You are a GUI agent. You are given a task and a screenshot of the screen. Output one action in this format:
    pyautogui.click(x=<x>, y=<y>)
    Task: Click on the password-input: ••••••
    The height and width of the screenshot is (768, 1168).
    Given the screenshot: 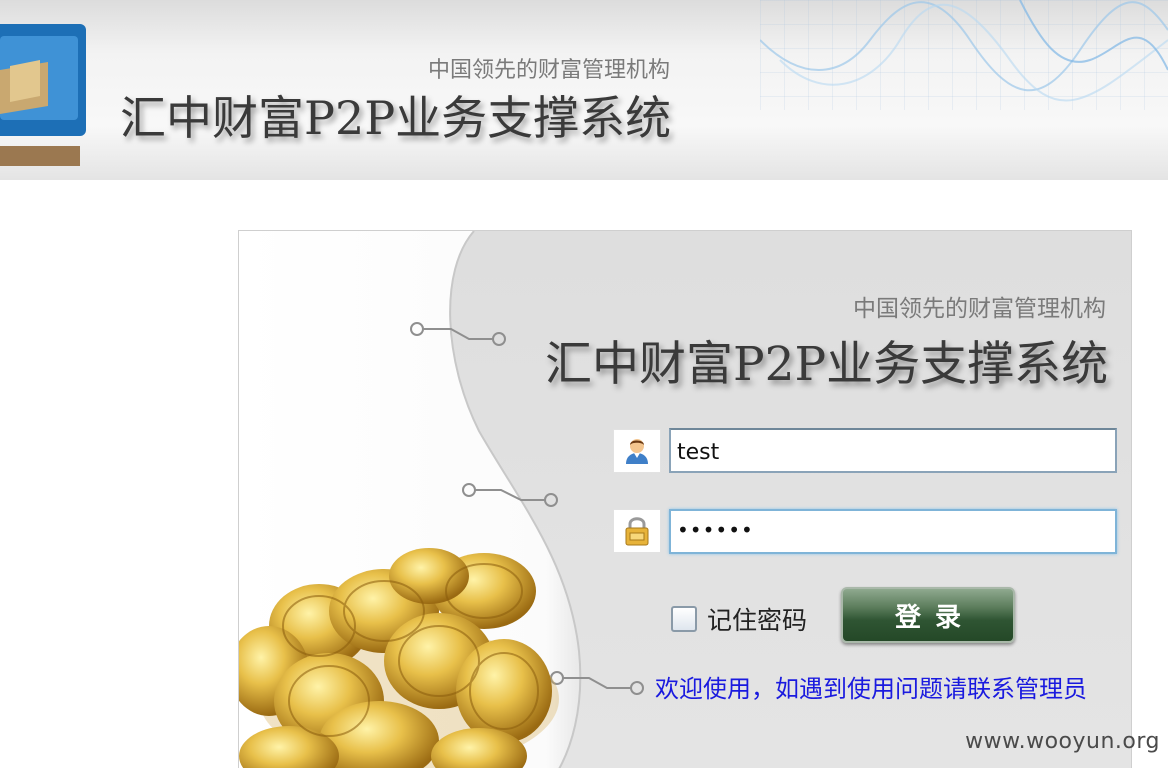 What is the action you would take?
    pyautogui.click(x=893, y=531)
    